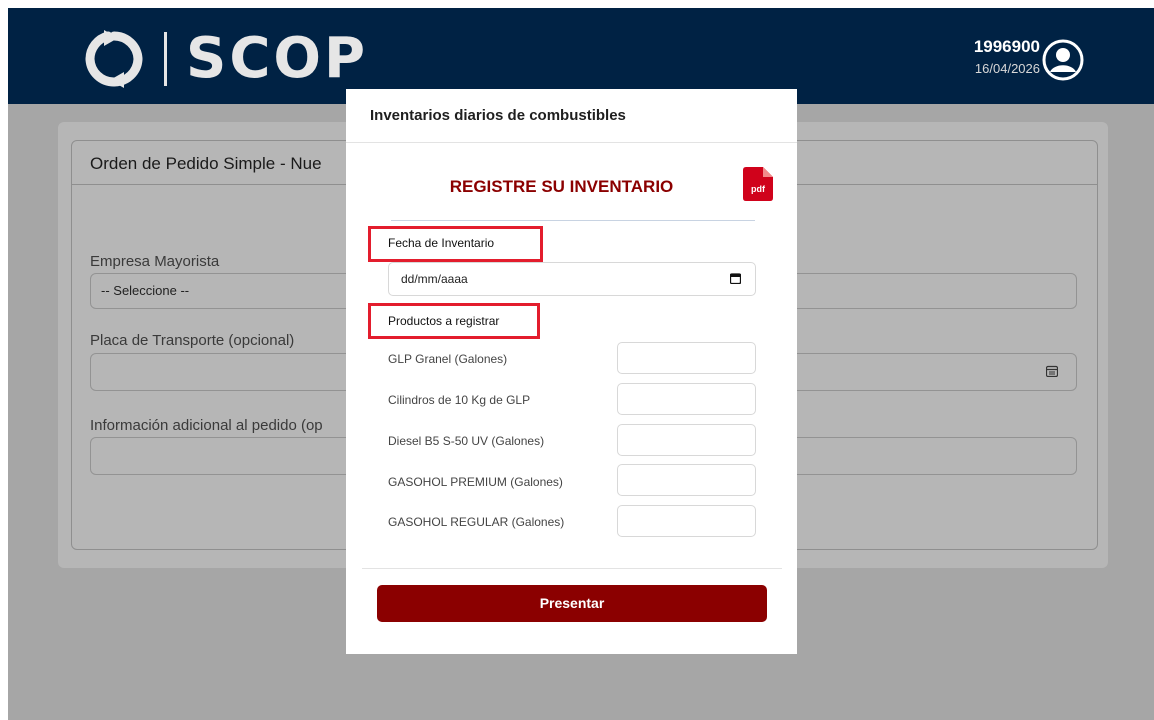 This screenshot has height=720, width=1154. I want to click on pdf-icon: pdf, so click(758, 184).